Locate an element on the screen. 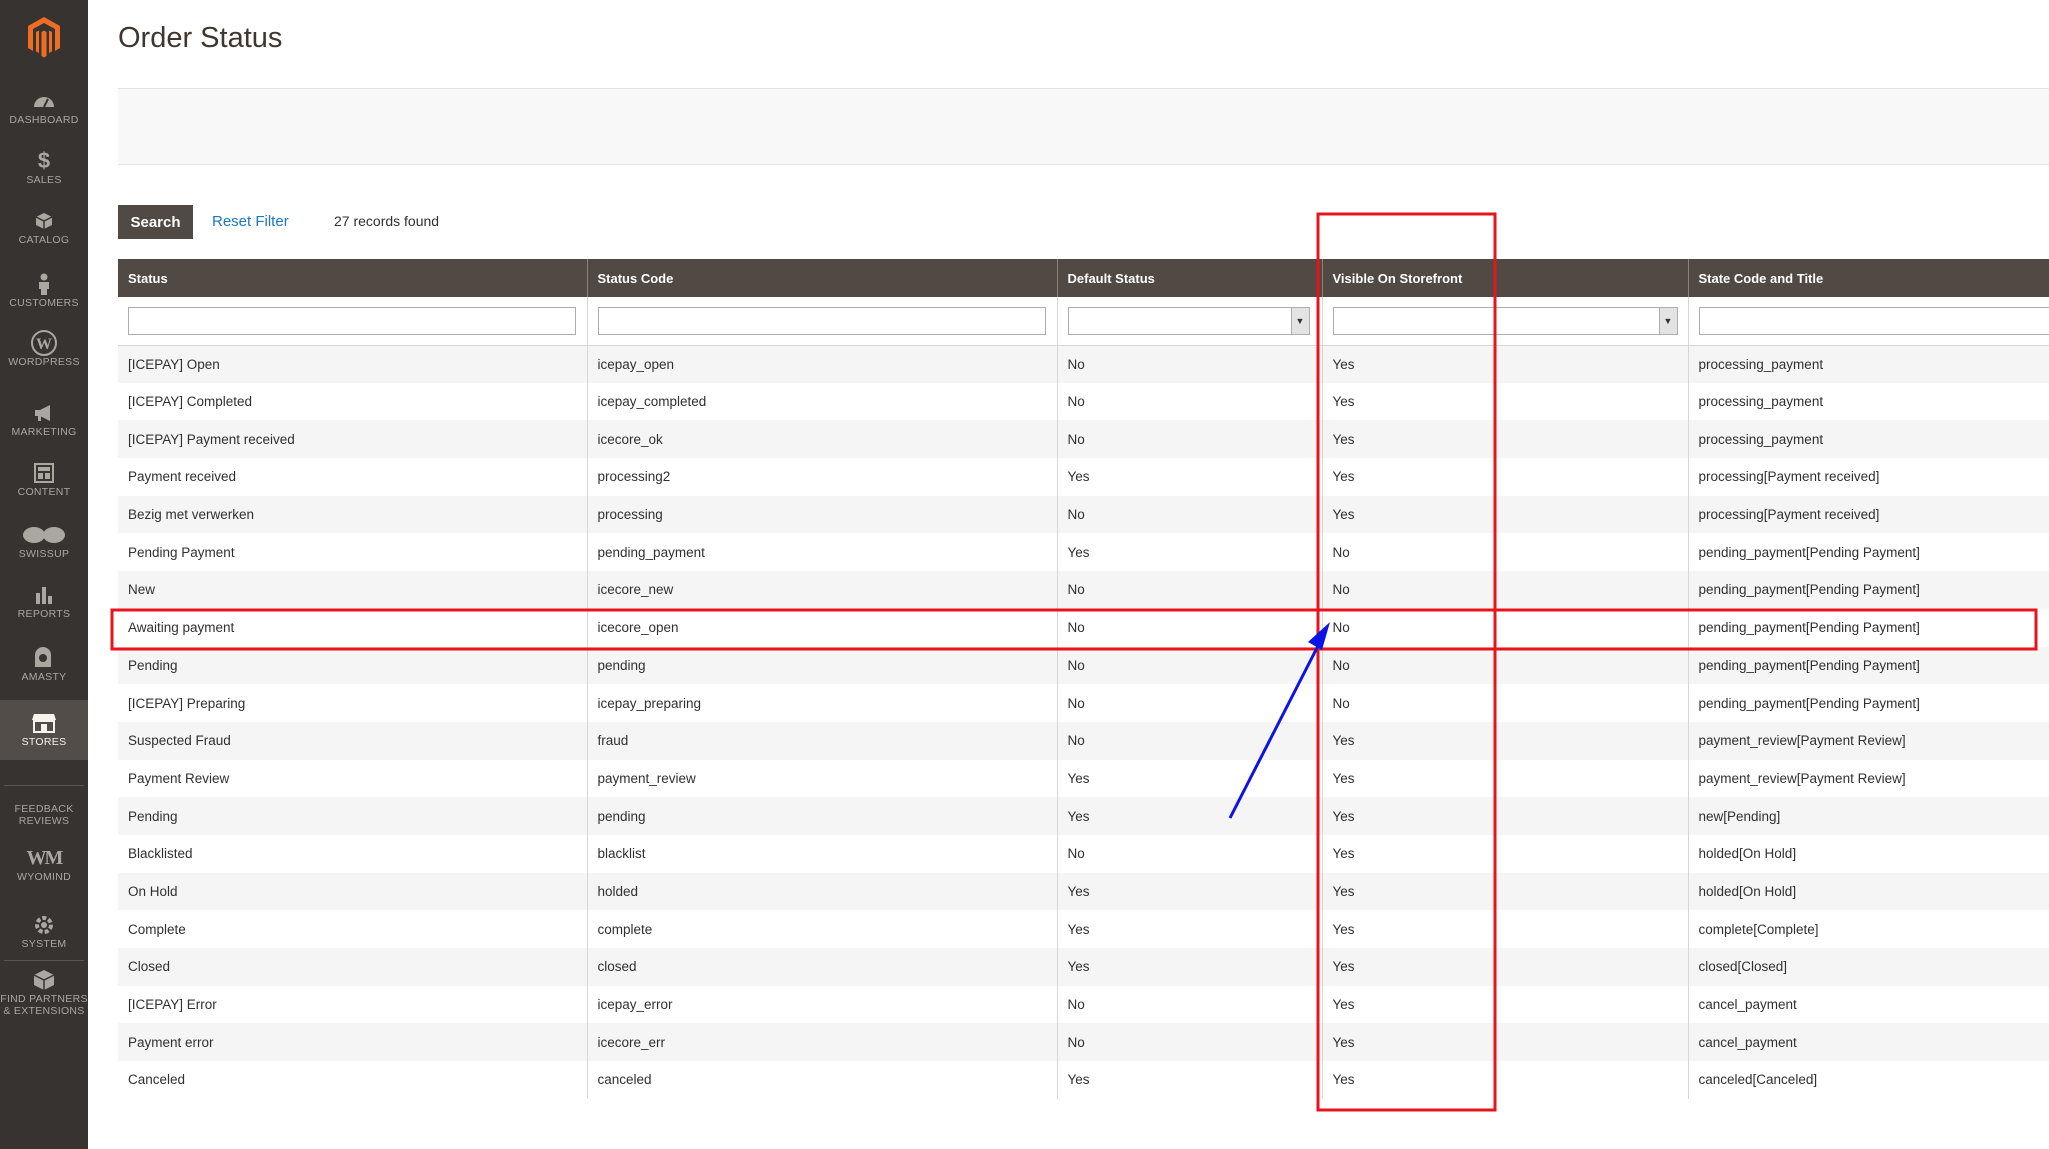  cell-status-code: fraud is located at coordinates (822, 740).